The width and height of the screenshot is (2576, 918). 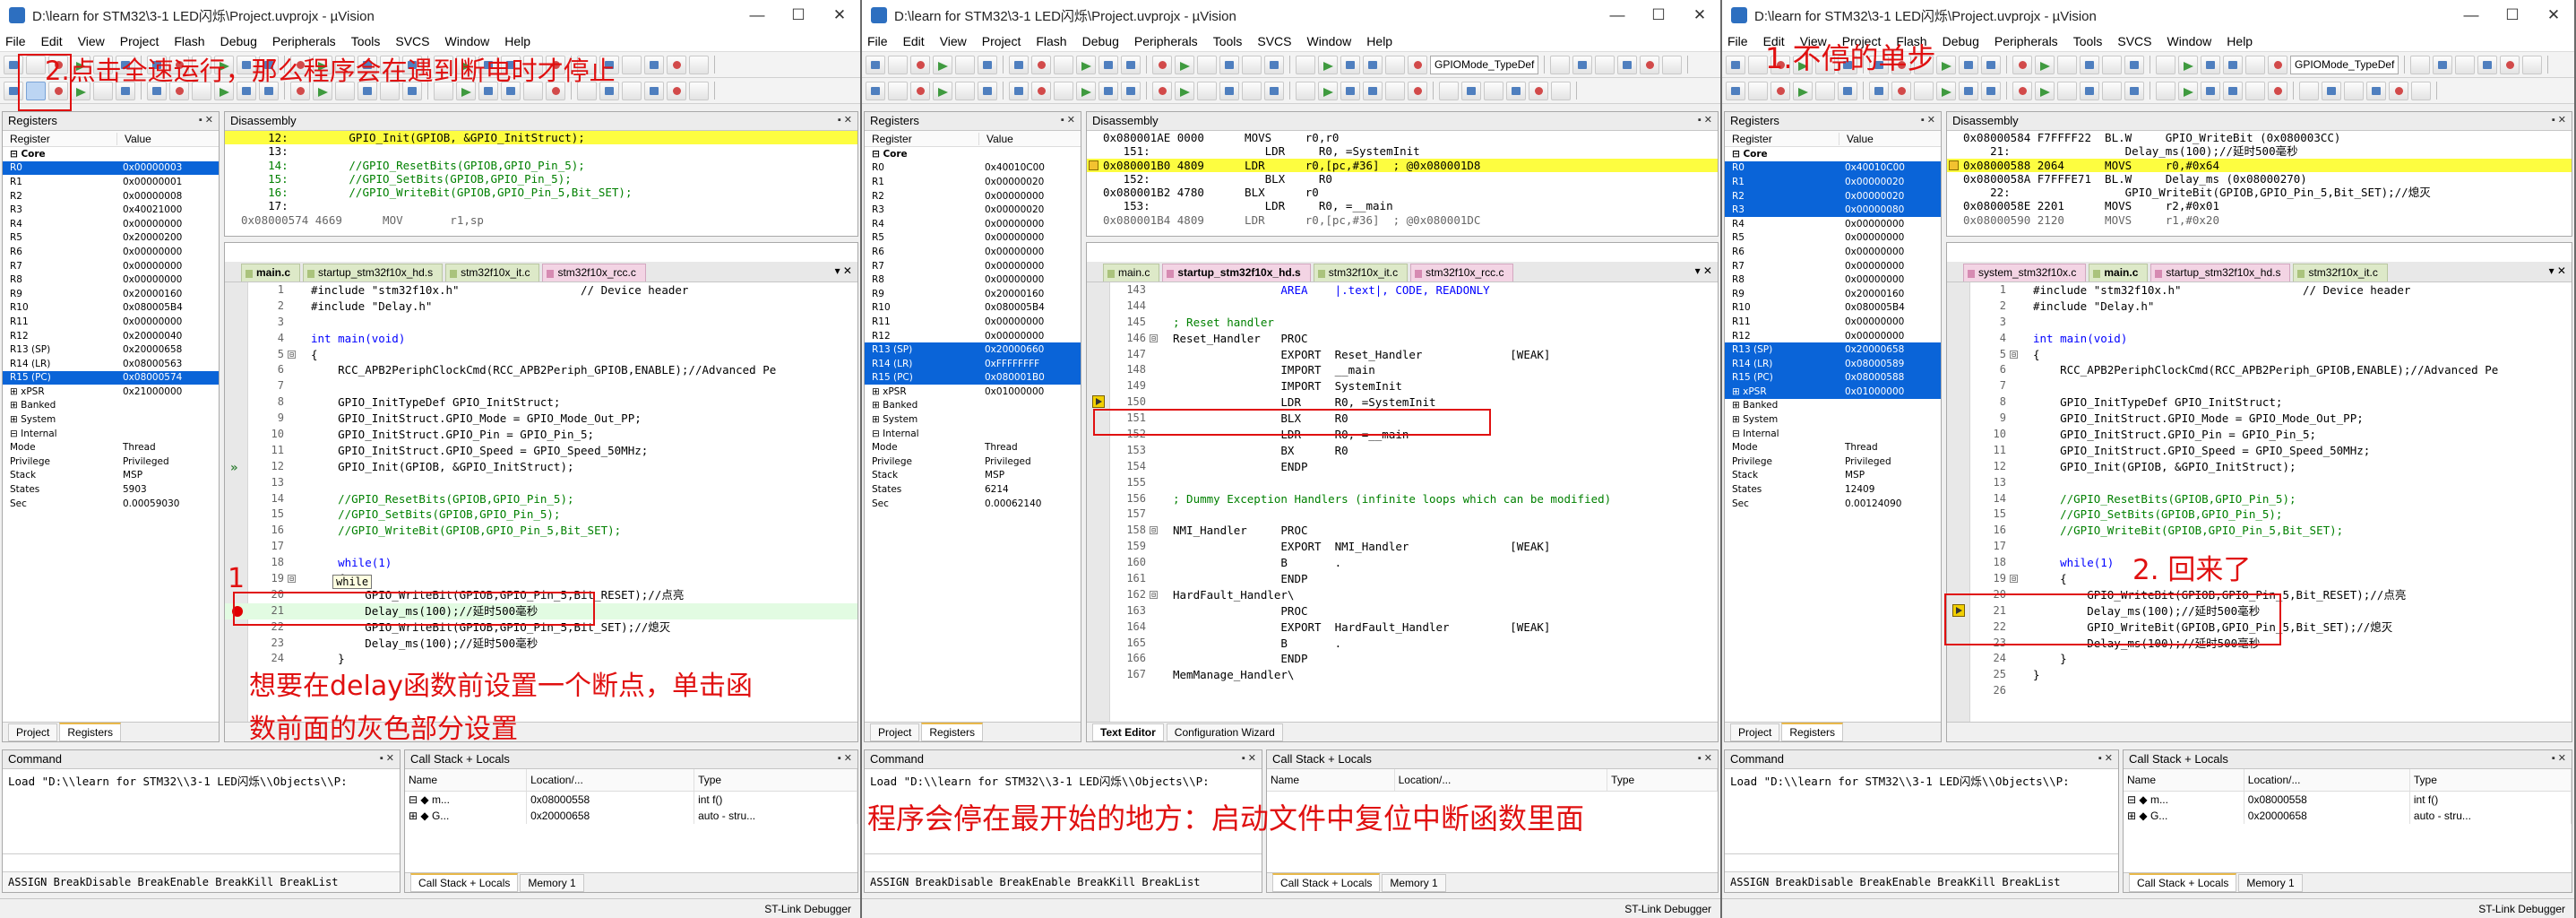 What do you see at coordinates (111, 294) in the screenshot?
I see `register-row: R9 0x20000160` at bounding box center [111, 294].